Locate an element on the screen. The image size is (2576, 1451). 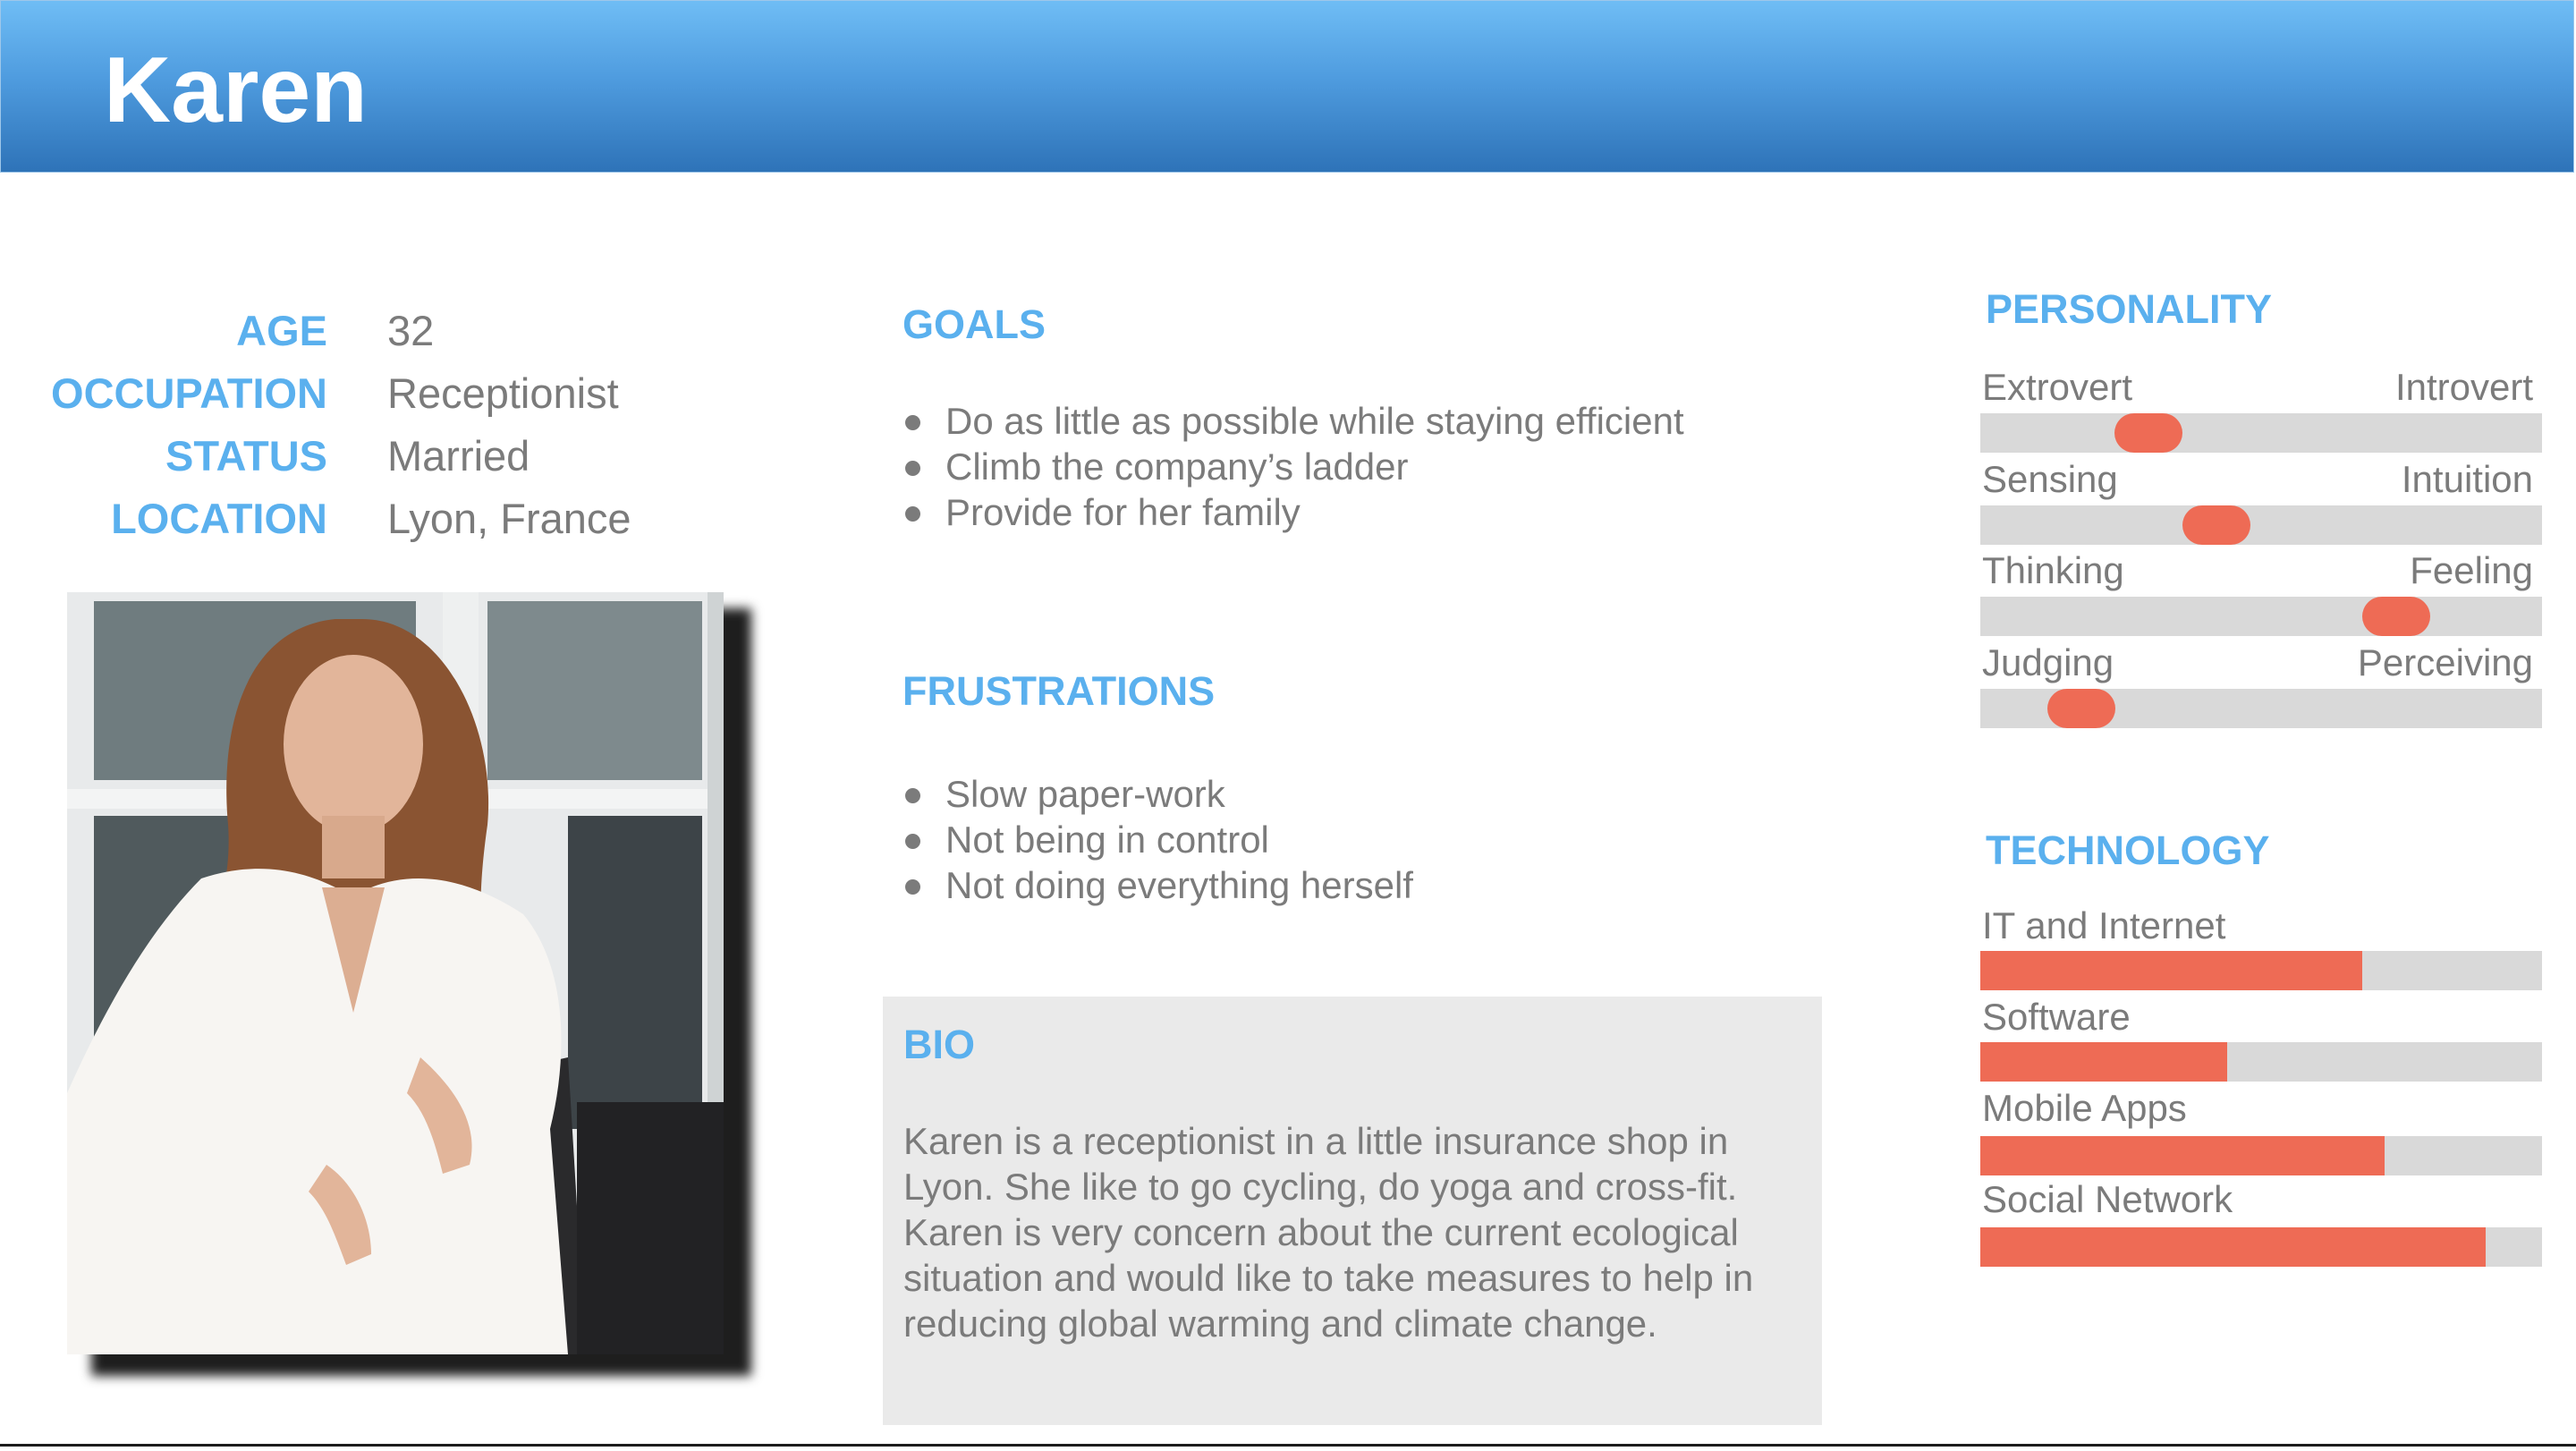
occupation-value: Receptionist is located at coordinates (503, 393).